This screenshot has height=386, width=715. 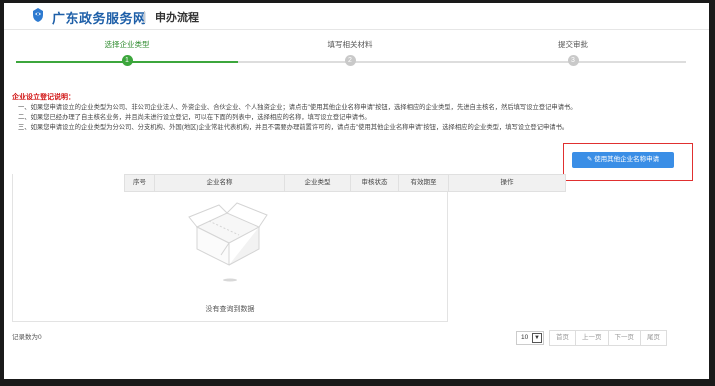 I want to click on prev-page-button: 上一页, so click(x=592, y=338).